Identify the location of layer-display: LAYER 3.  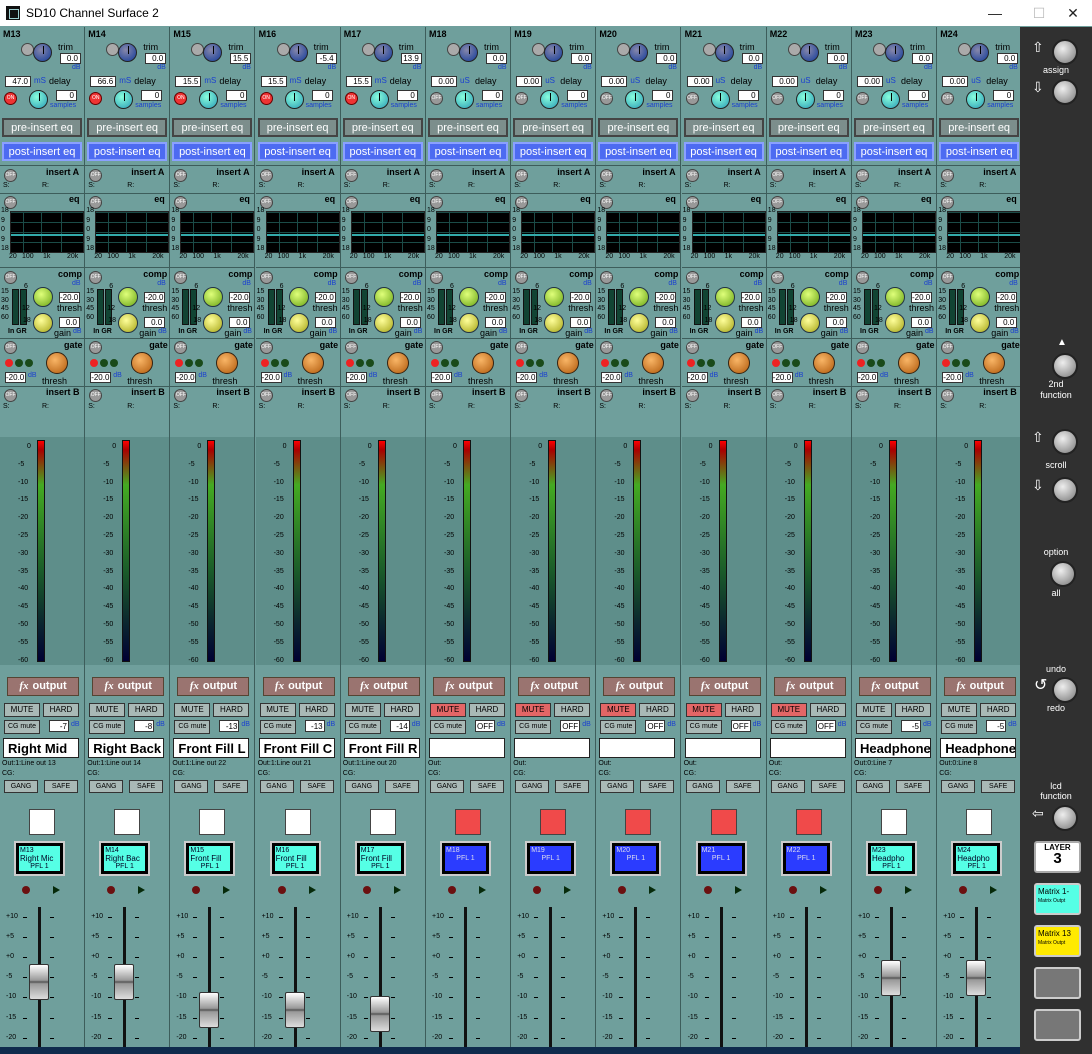
(1057, 857).